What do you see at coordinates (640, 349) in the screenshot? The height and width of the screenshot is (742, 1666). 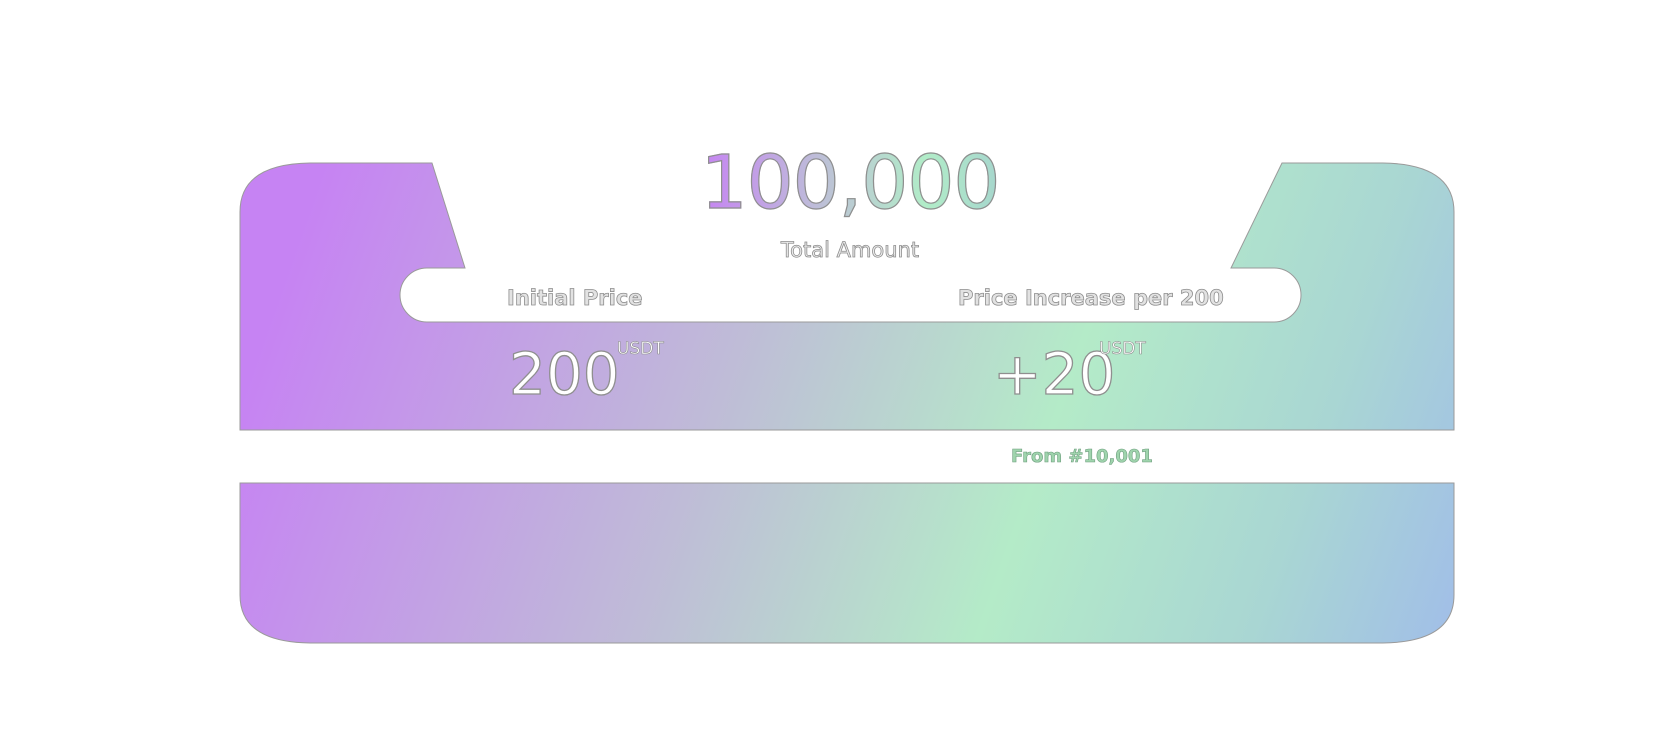 I see `initial-price-unit: USDT` at bounding box center [640, 349].